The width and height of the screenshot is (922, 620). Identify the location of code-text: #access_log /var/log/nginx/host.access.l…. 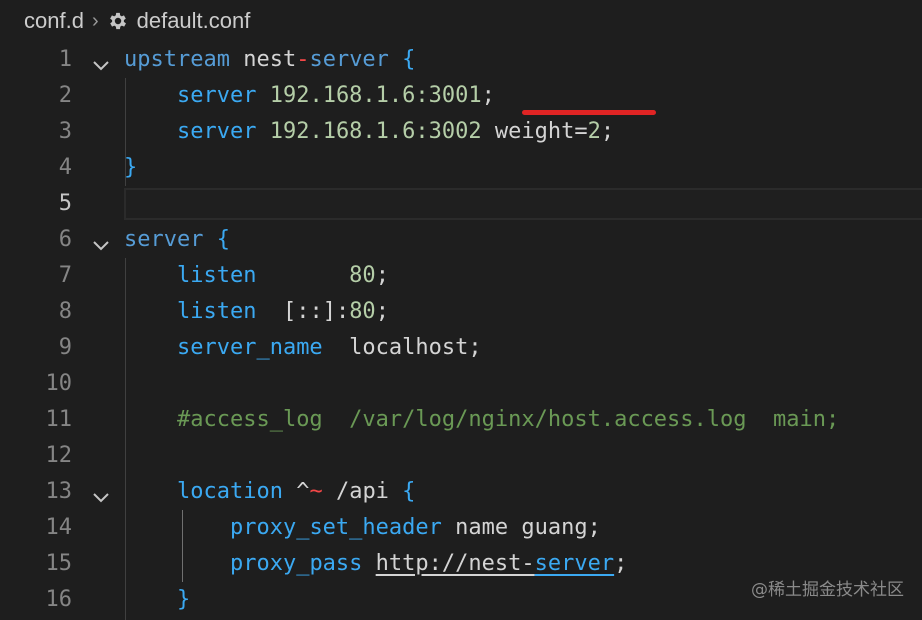
(481, 420).